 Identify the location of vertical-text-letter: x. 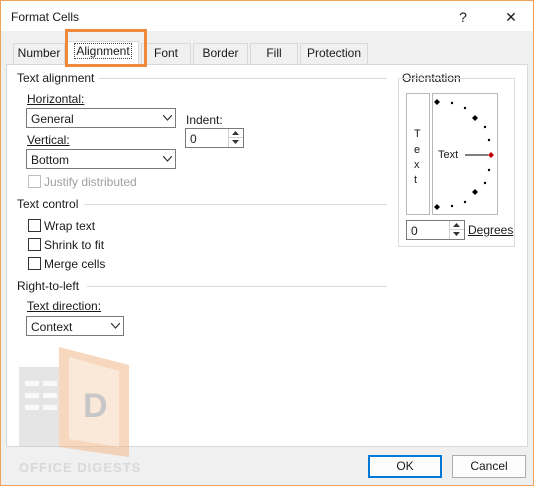
(417, 165).